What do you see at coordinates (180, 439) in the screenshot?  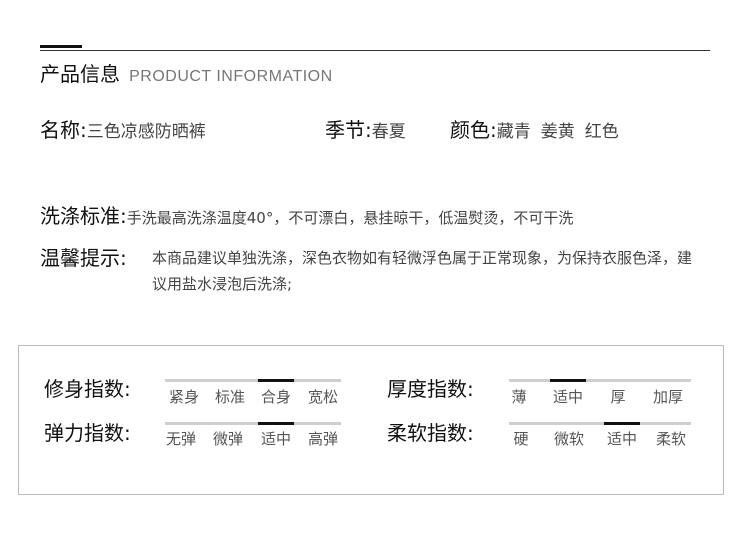 I see `elastic-option: 无弹` at bounding box center [180, 439].